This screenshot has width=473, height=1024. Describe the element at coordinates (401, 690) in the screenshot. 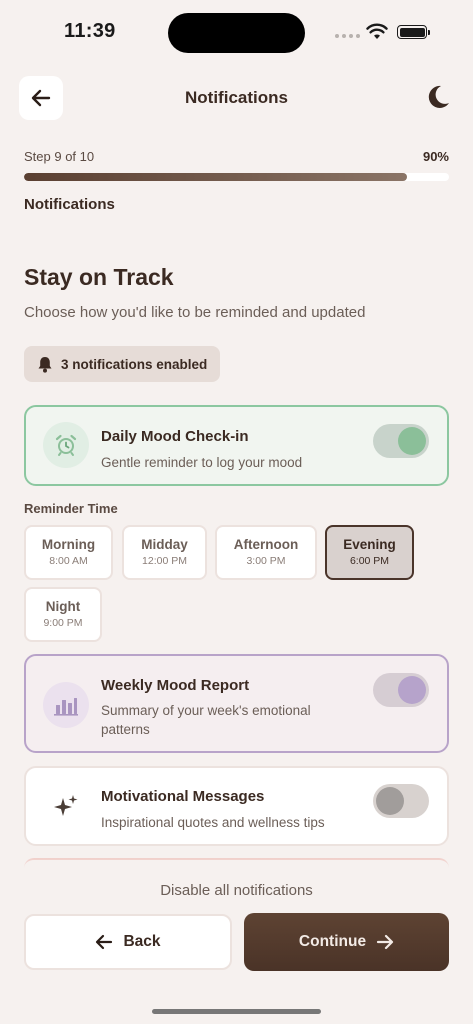

I see `weekly-report-toggle` at that location.